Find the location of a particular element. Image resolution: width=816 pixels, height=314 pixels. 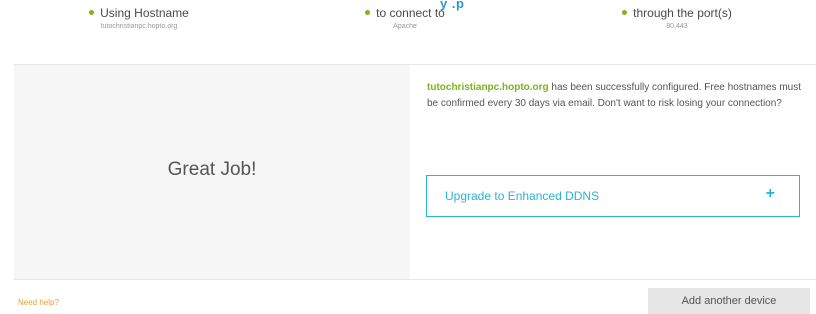

summary-connect: to connect to Apache is located at coordinates (405, 19).